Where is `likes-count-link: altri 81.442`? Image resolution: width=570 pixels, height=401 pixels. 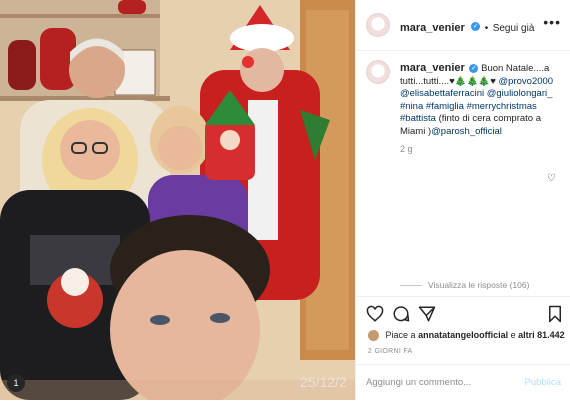
likes-count-link: altri 81.442 is located at coordinates (541, 335).